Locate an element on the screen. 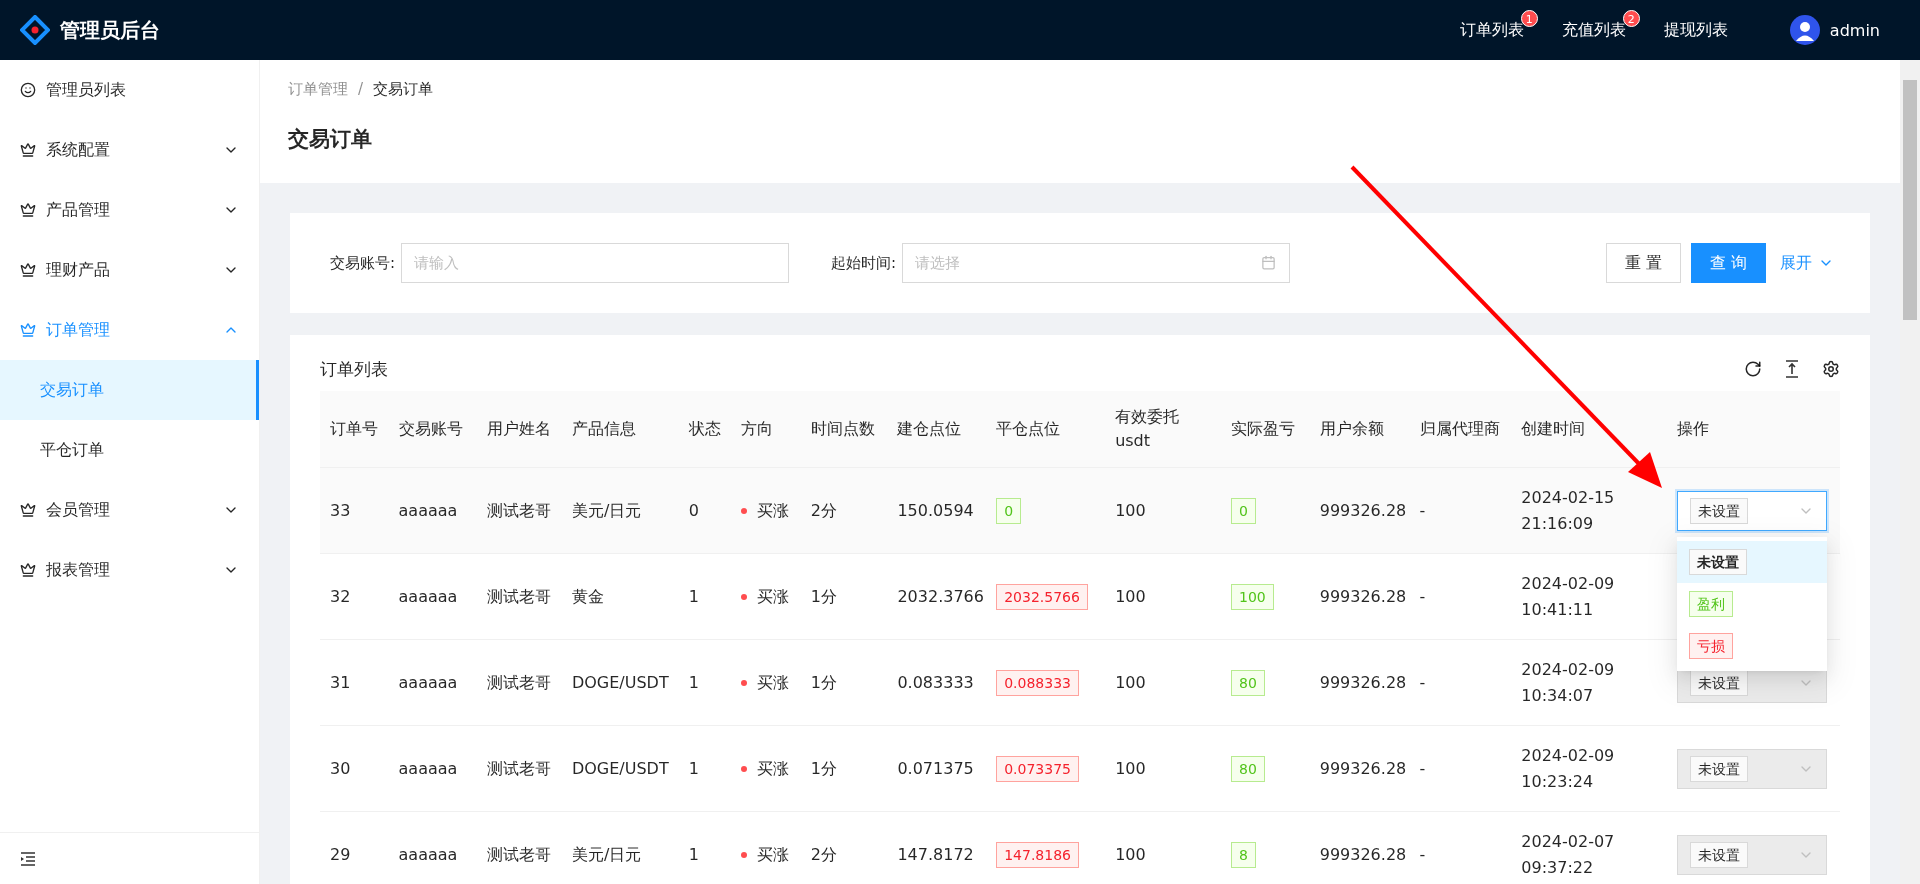 The height and width of the screenshot is (884, 1920). outcome-select: 未设置 is located at coordinates (1751, 510).